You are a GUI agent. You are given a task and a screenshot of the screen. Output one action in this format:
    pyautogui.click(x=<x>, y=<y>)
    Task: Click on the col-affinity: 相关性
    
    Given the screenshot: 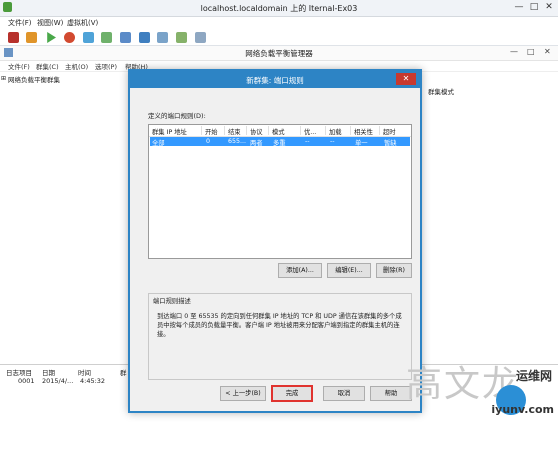 What is the action you would take?
    pyautogui.click(x=363, y=131)
    